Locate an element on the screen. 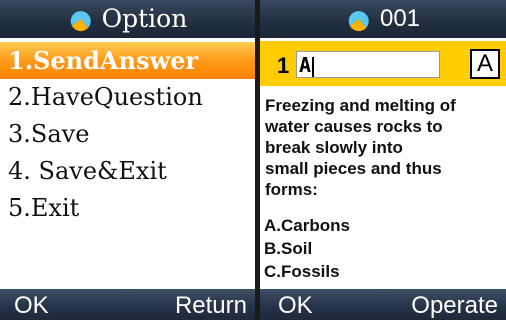 The height and width of the screenshot is (320, 506). question-line: Freezing and melting of is located at coordinates (360, 105).